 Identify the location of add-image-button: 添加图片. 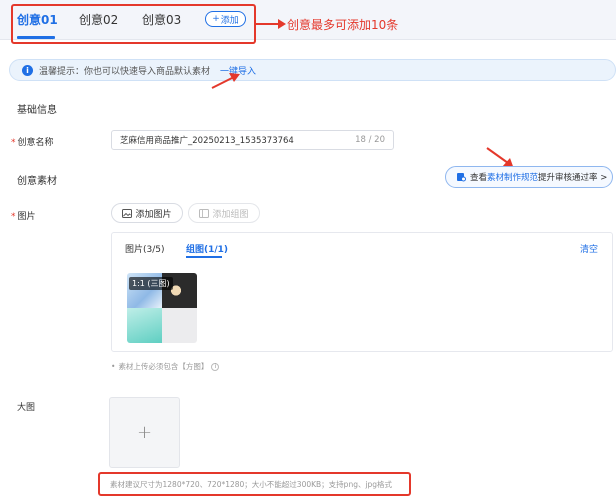
(147, 213).